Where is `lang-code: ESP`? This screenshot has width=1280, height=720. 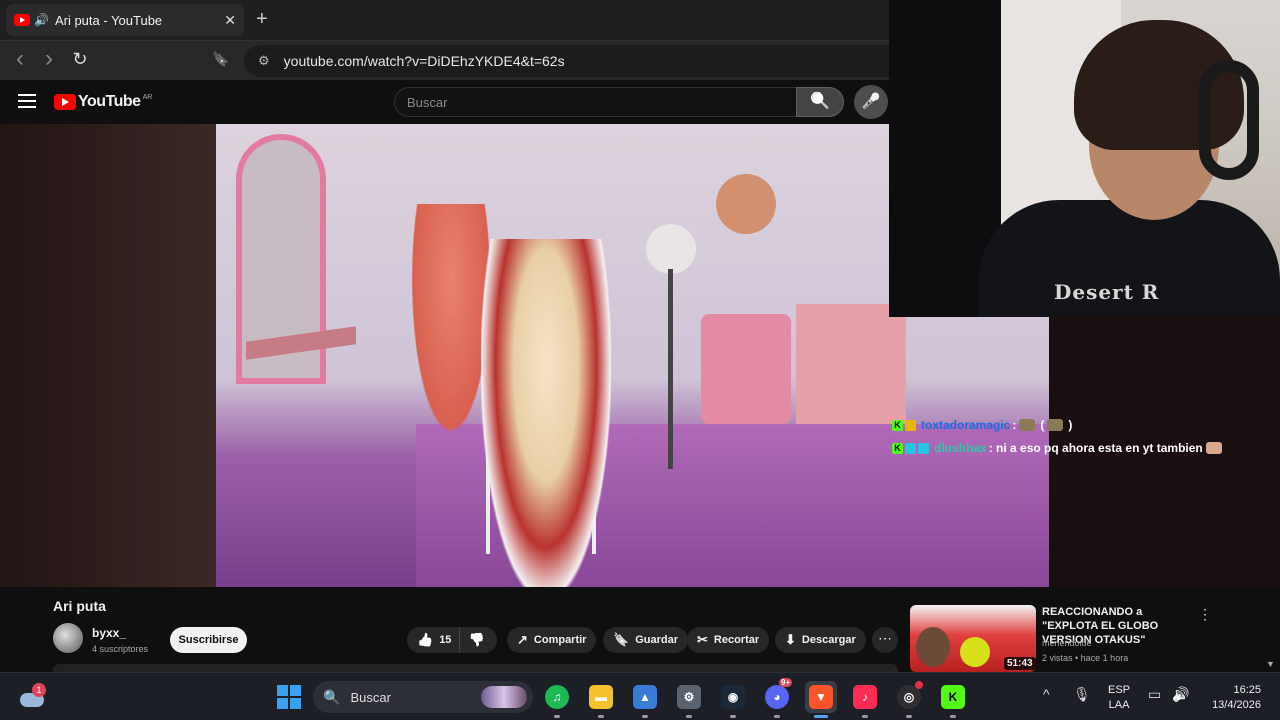 lang-code: ESP is located at coordinates (1119, 690).